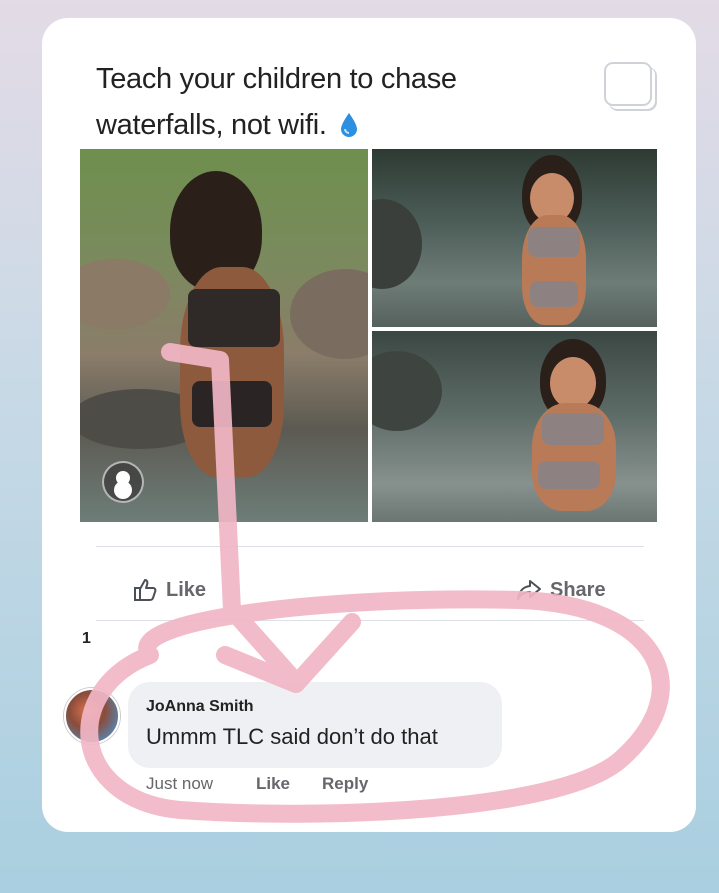  I want to click on photo-top-right, so click(514, 238).